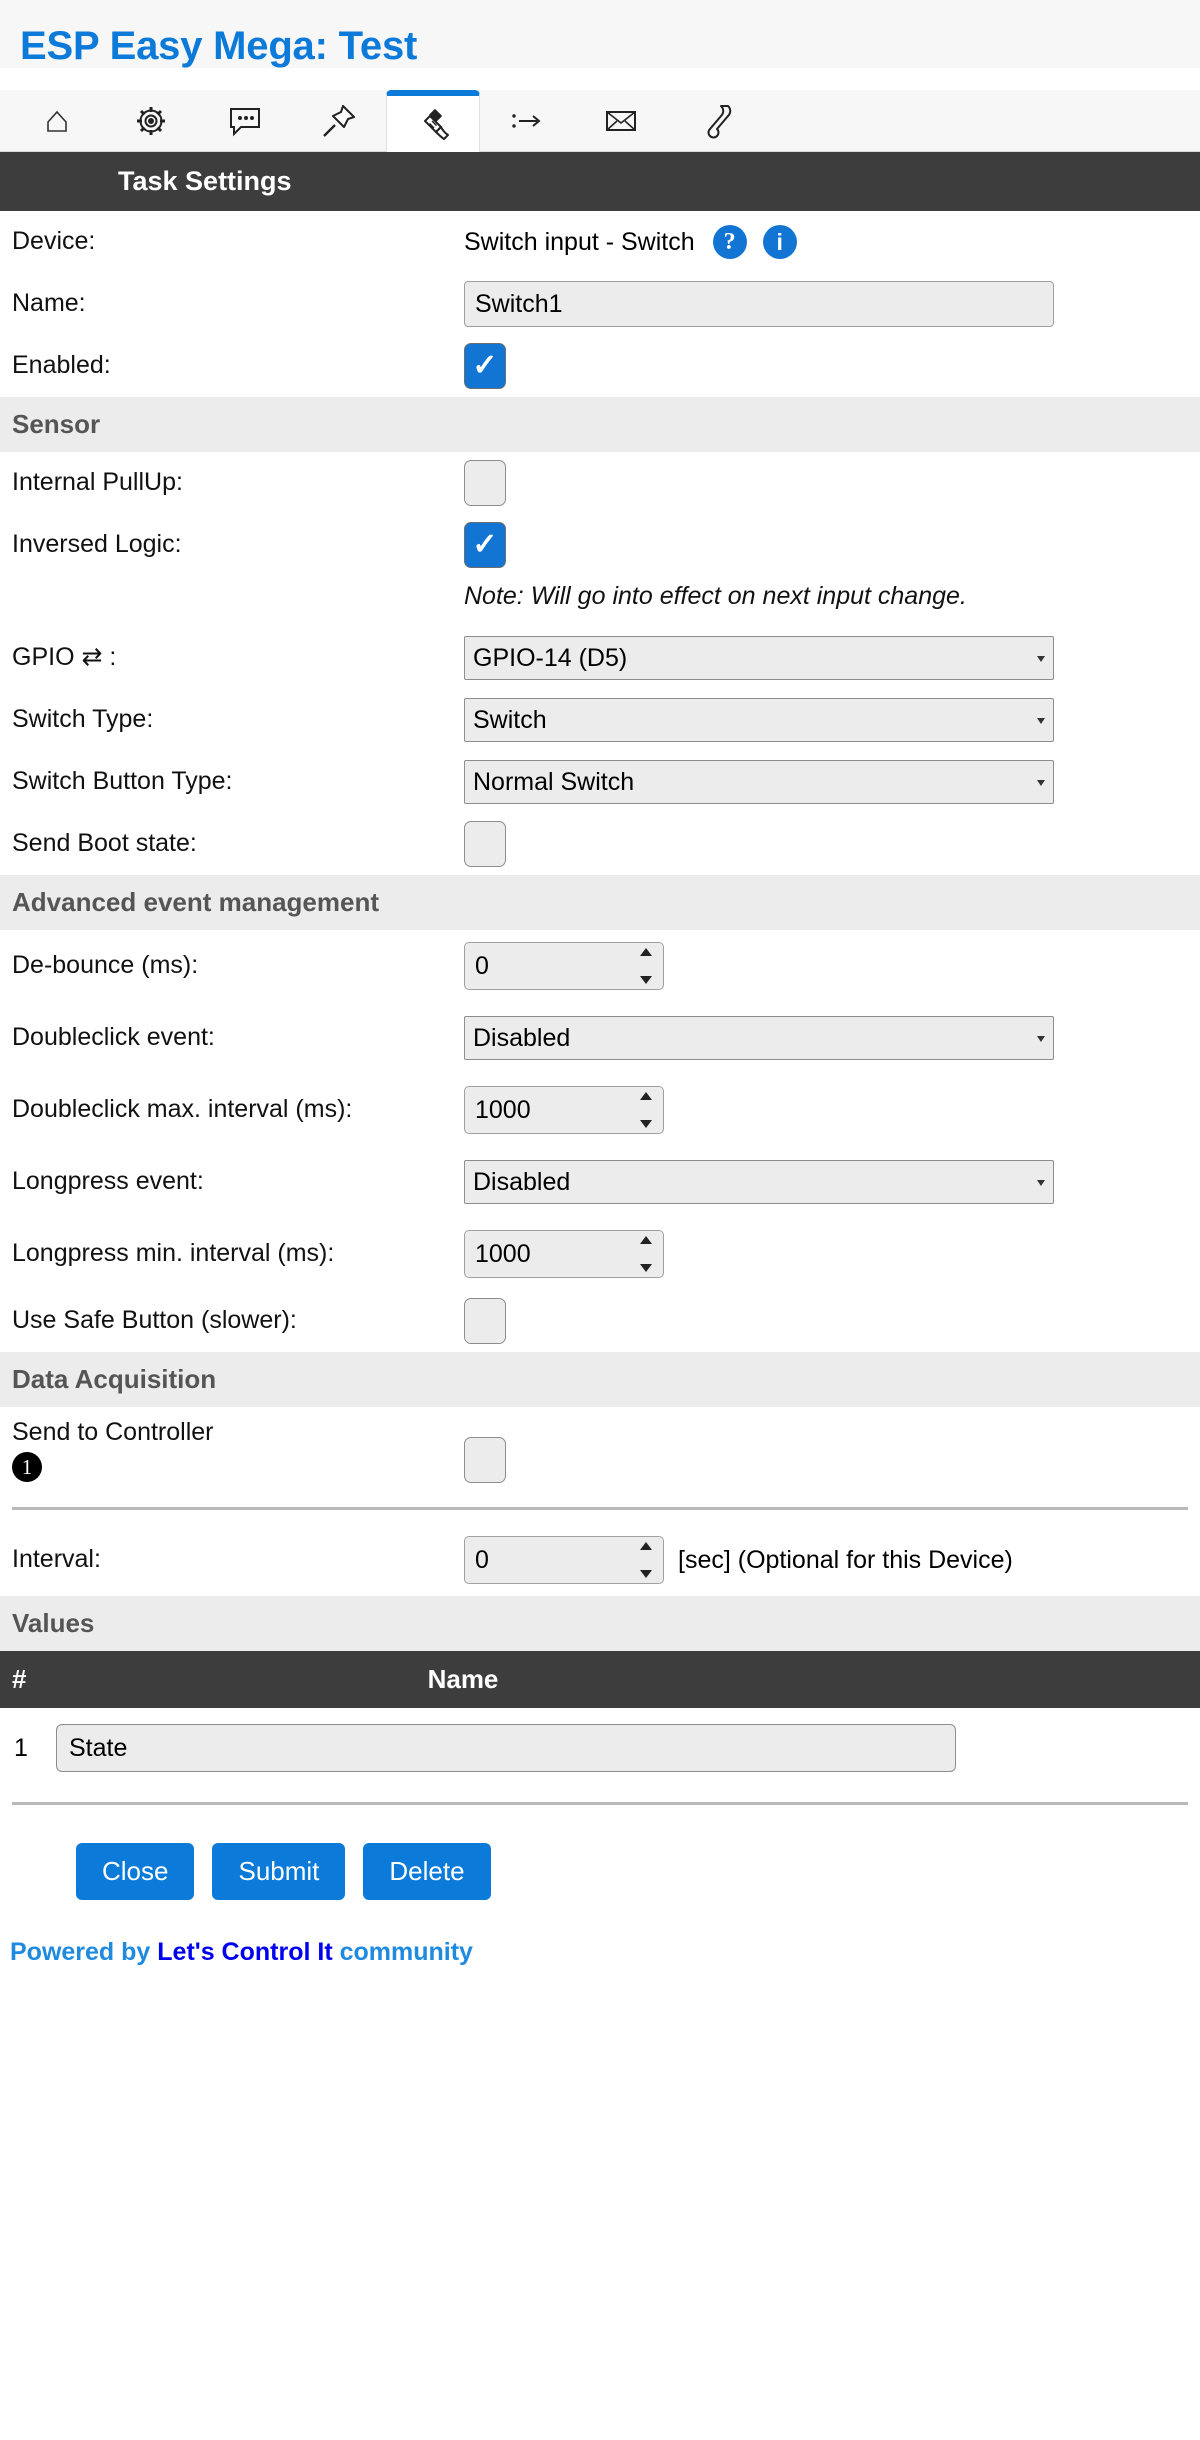  What do you see at coordinates (564, 1254) in the screenshot?
I see `longpress-interval-input` at bounding box center [564, 1254].